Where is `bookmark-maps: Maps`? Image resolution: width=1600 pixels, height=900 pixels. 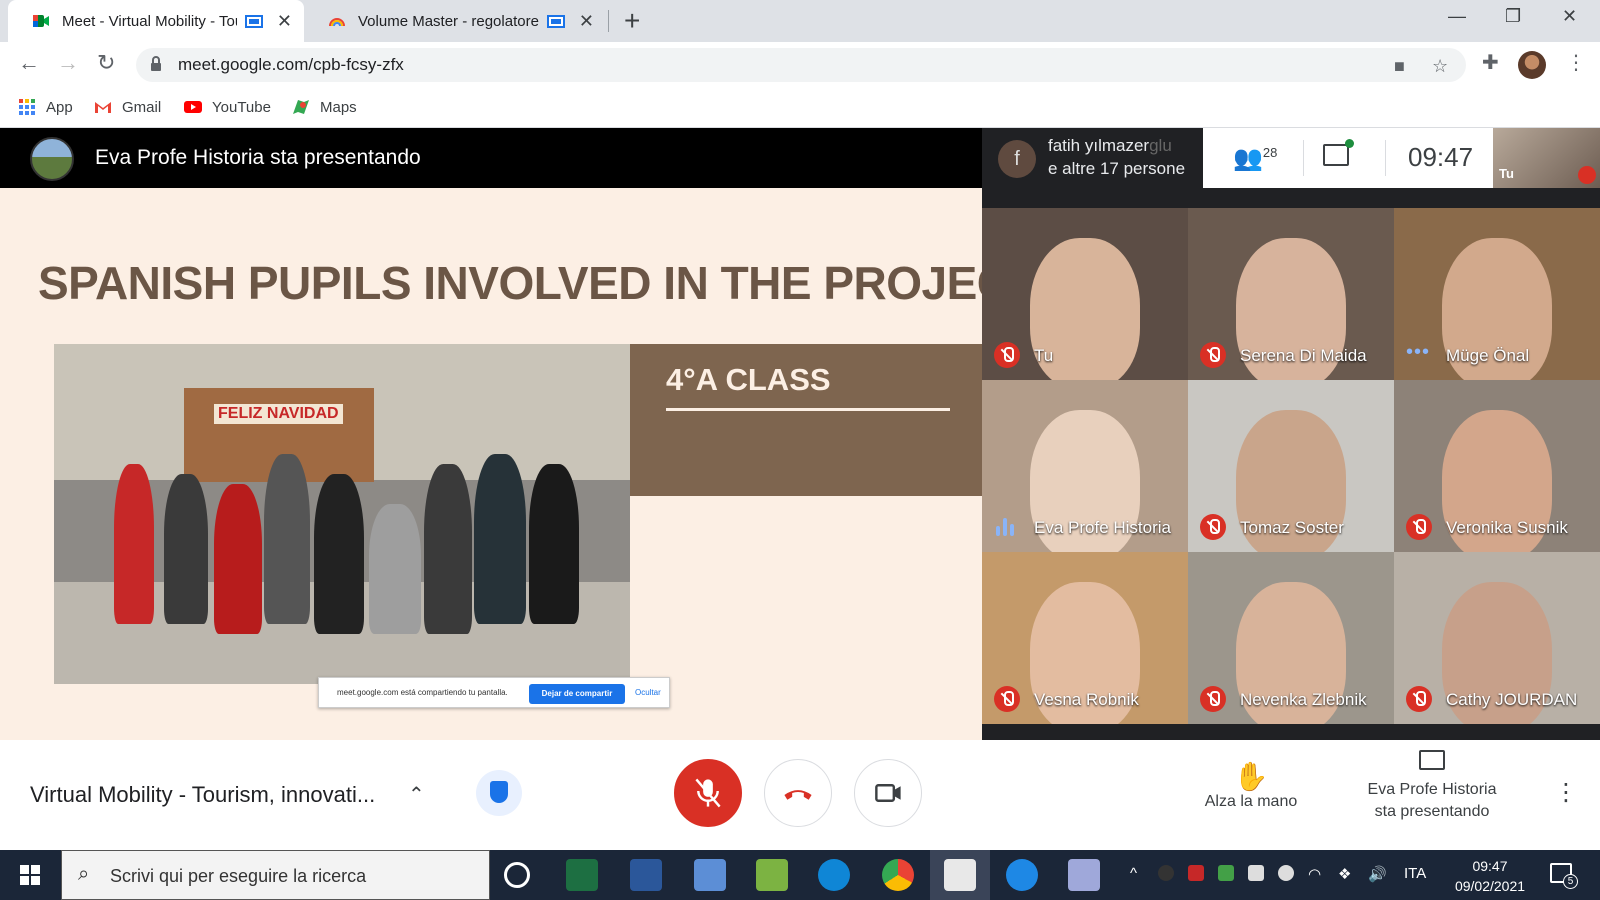 bookmark-maps: Maps is located at coordinates (324, 107).